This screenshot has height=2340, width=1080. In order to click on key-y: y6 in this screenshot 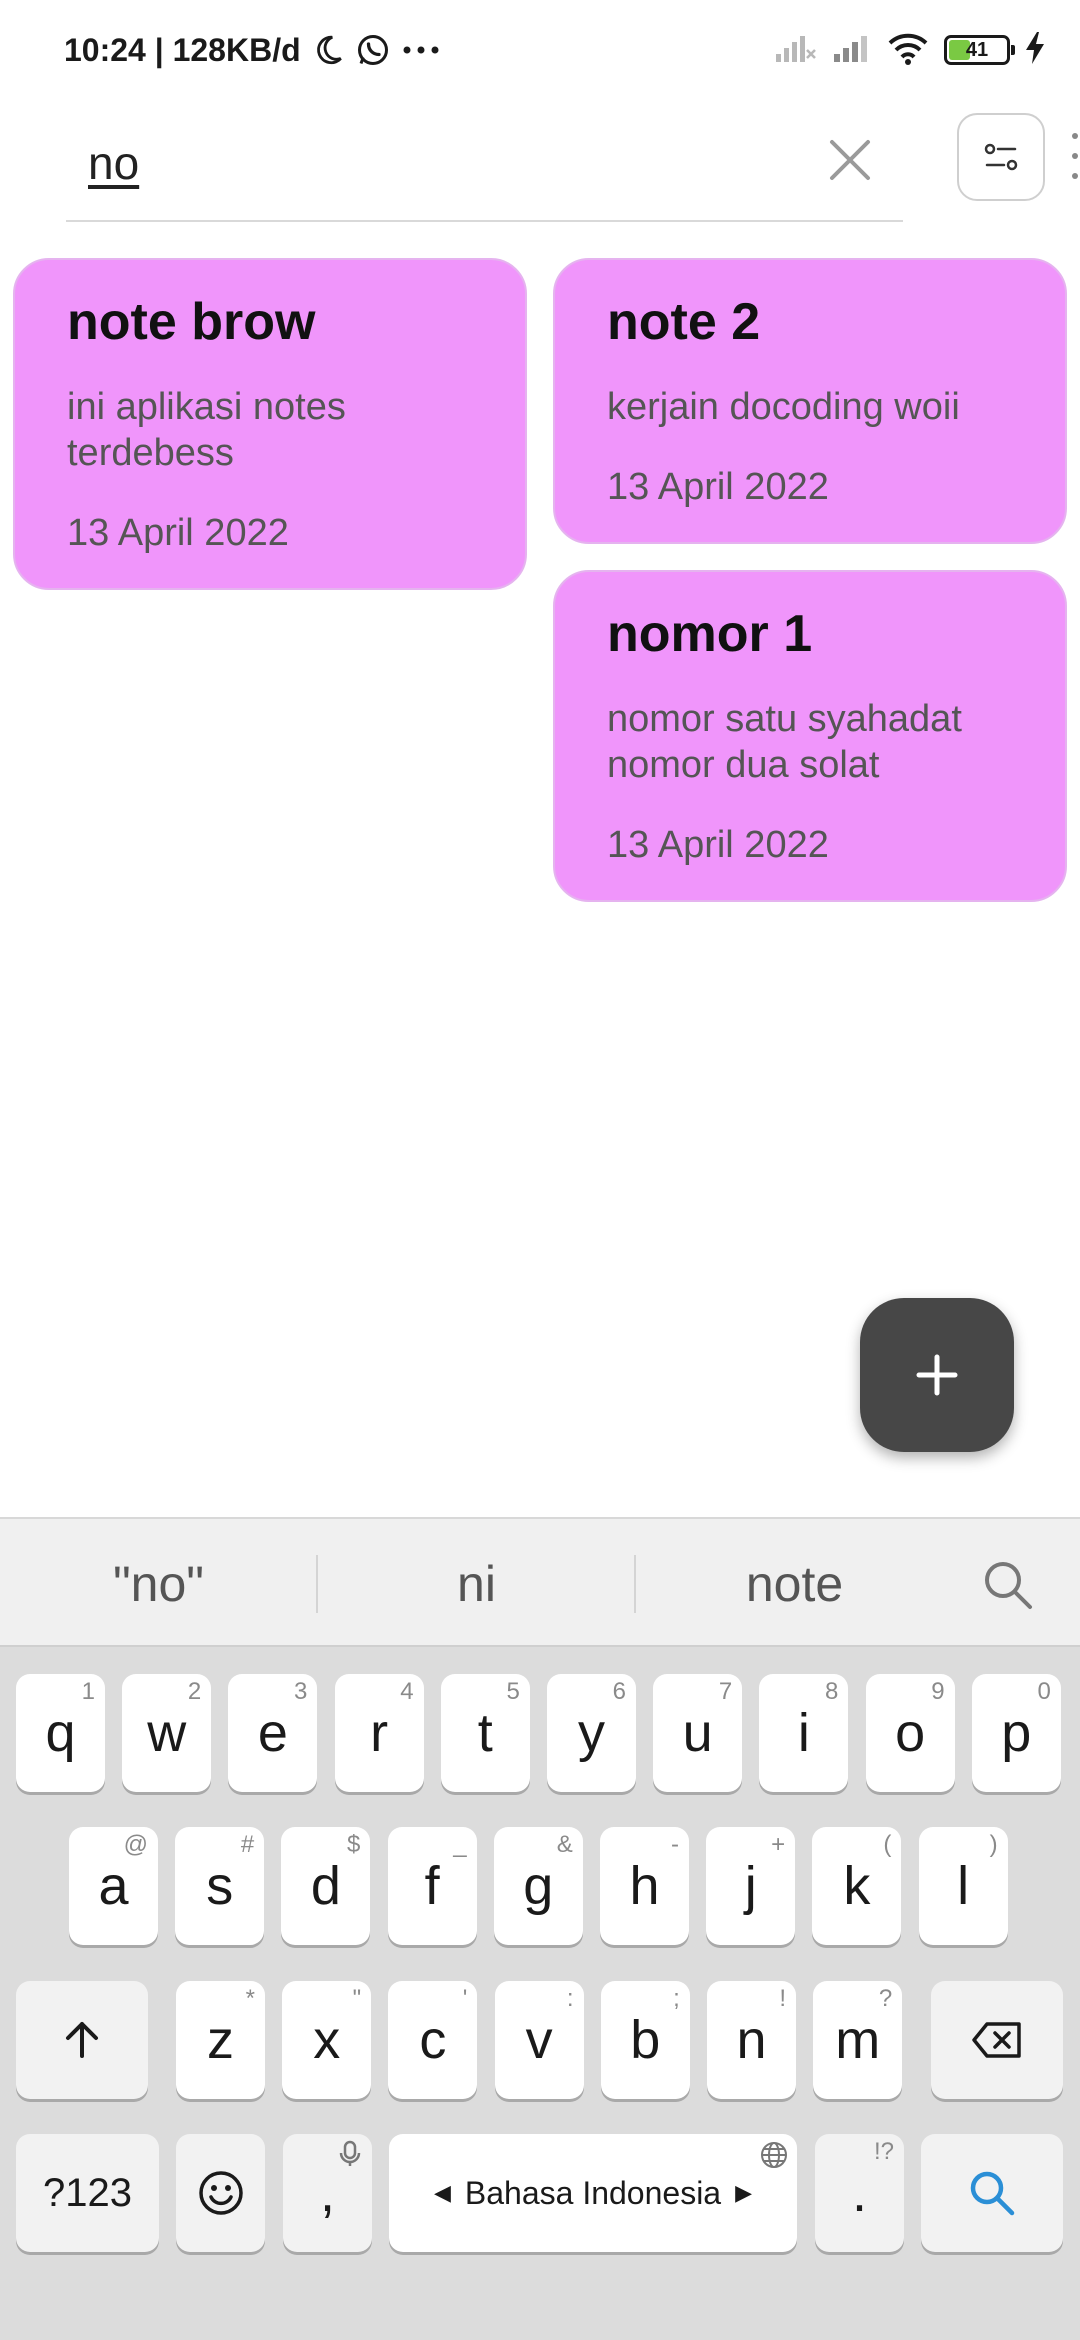, I will do `click(591, 1733)`.